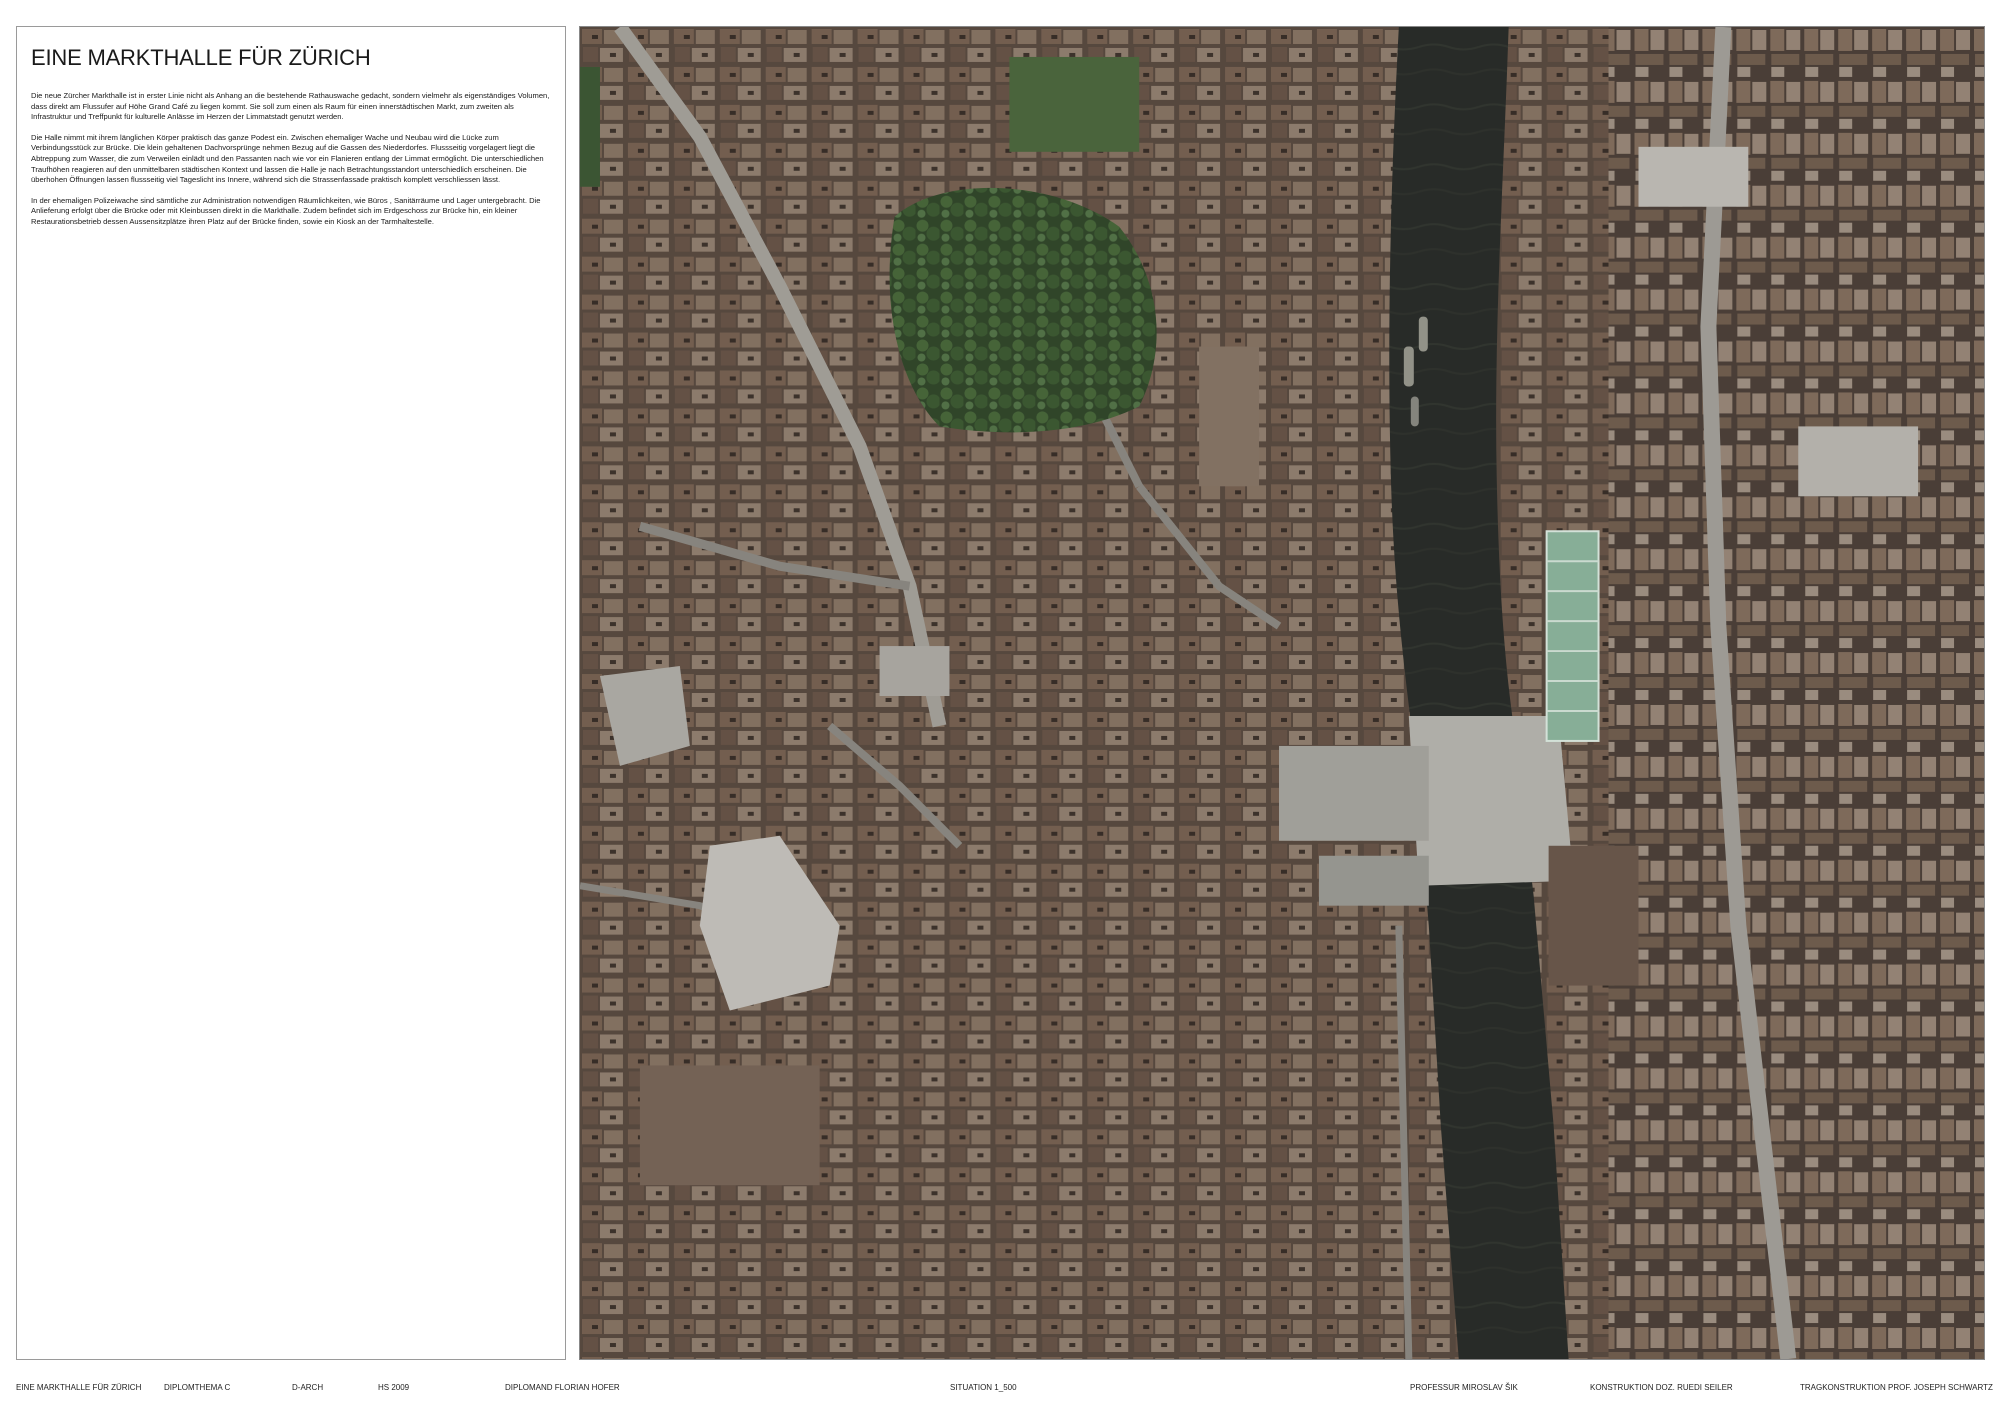 The height and width of the screenshot is (1417, 2000). Describe the element at coordinates (983, 1387) in the screenshot. I see `footer-sheet: SITUATION 1_500` at that location.